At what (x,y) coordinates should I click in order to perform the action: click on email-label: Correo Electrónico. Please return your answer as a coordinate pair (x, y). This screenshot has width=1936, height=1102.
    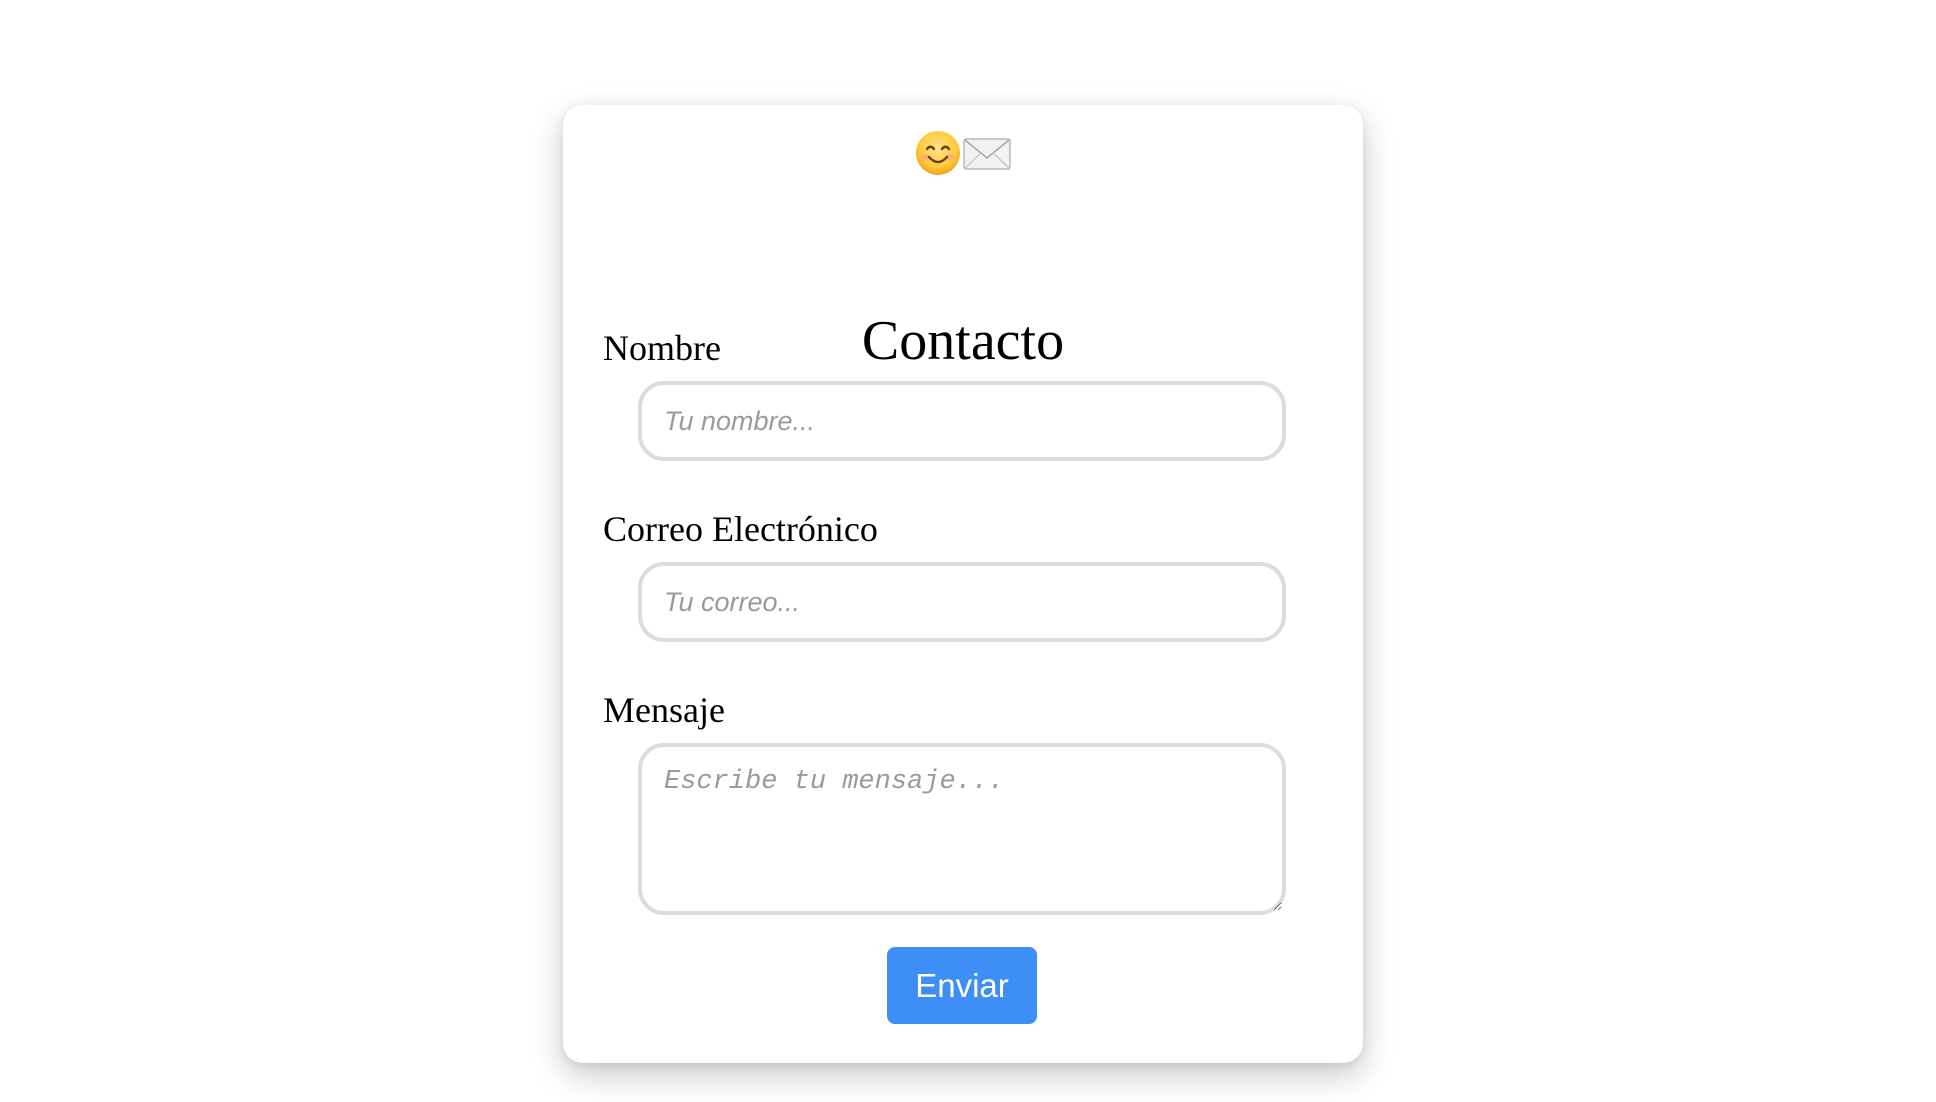
    Looking at the image, I should click on (740, 529).